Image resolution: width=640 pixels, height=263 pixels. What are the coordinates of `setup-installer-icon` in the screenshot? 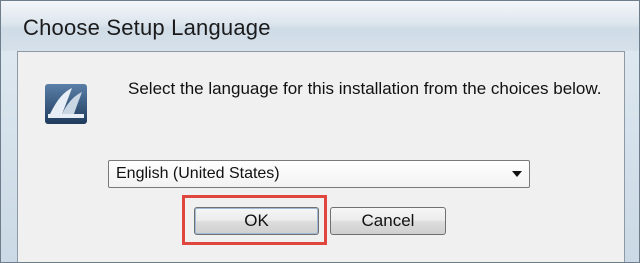 It's located at (66, 104).